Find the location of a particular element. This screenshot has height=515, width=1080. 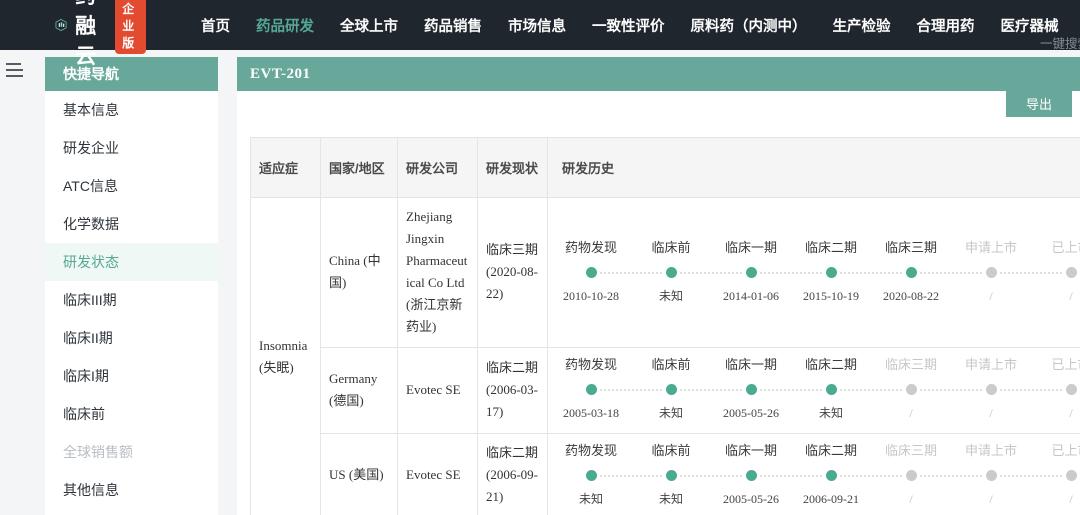

country-cell: Germany (德国) is located at coordinates (359, 390).